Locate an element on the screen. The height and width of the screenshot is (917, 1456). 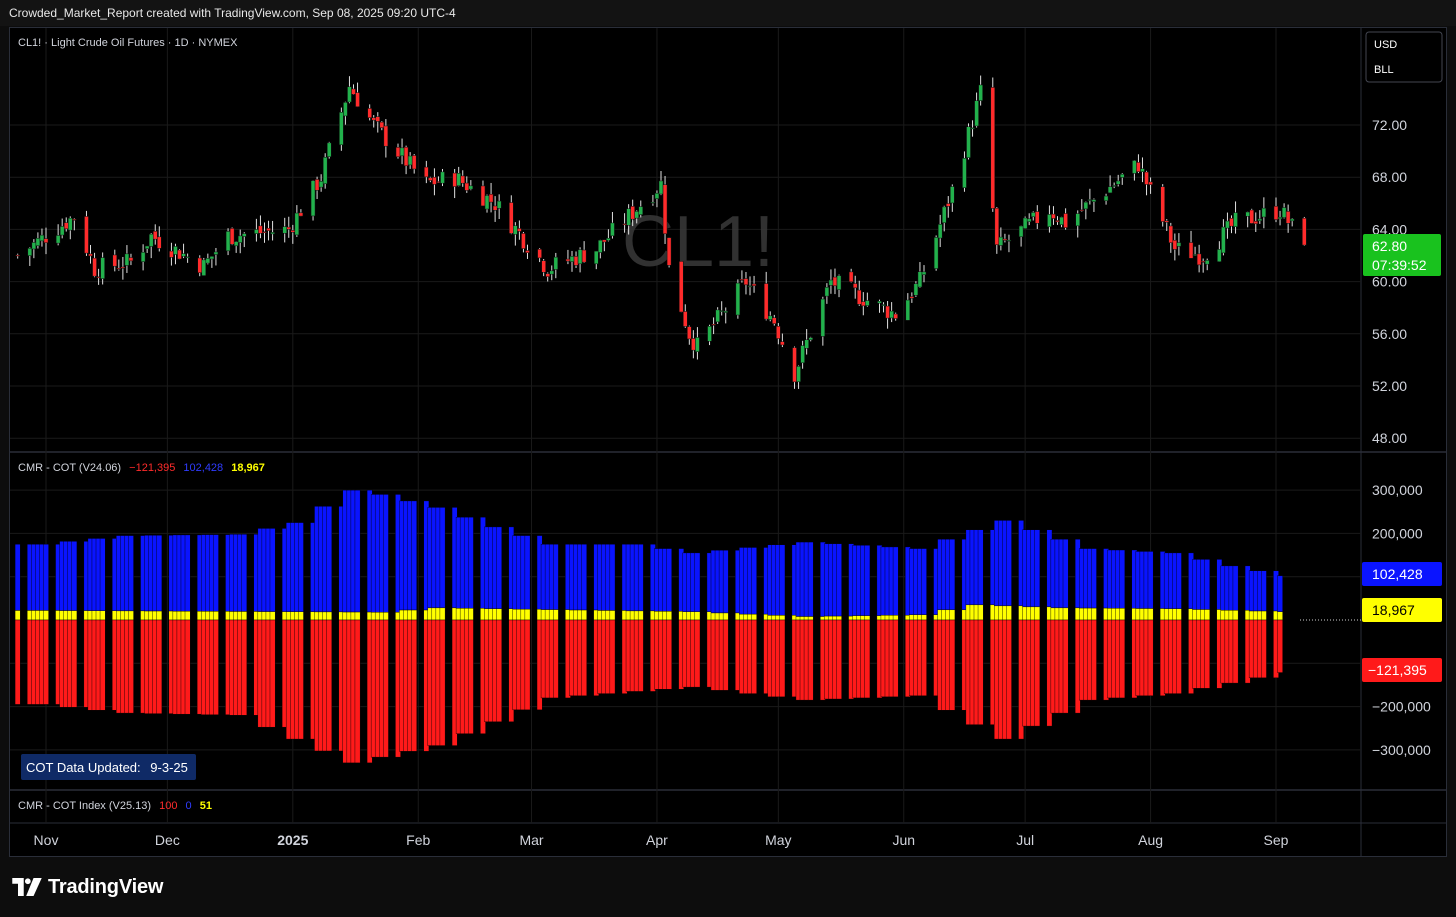
time-tick-label: Mar is located at coordinates (531, 840).